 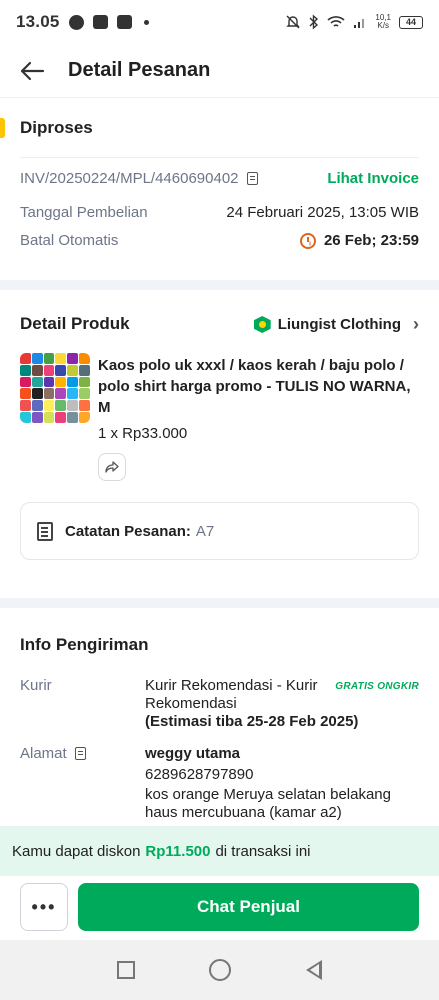 What do you see at coordinates (322, 212) in the screenshot?
I see `purchase-date: 24 Februari 2025, 13:05 WIB` at bounding box center [322, 212].